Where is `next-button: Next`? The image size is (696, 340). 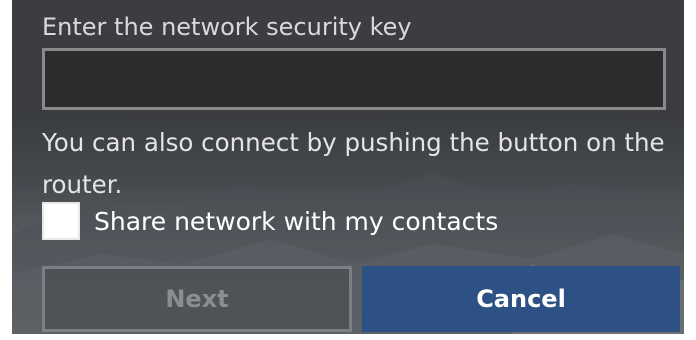 next-button: Next is located at coordinates (197, 299).